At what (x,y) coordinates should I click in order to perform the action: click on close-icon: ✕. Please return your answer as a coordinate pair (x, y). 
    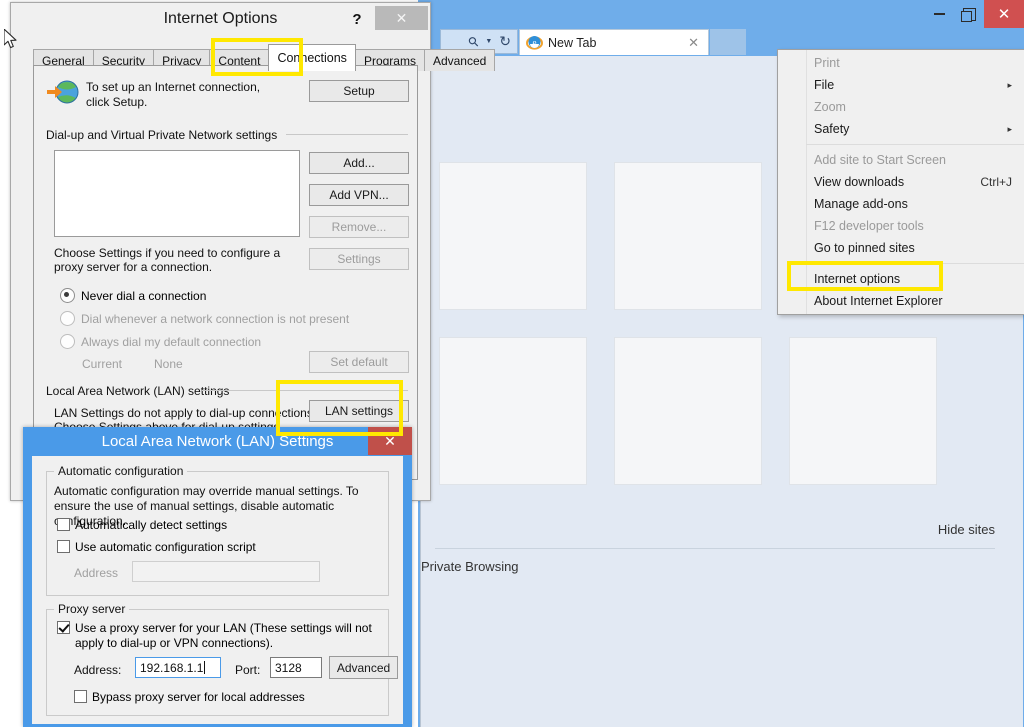
    Looking at the image, I should click on (1004, 14).